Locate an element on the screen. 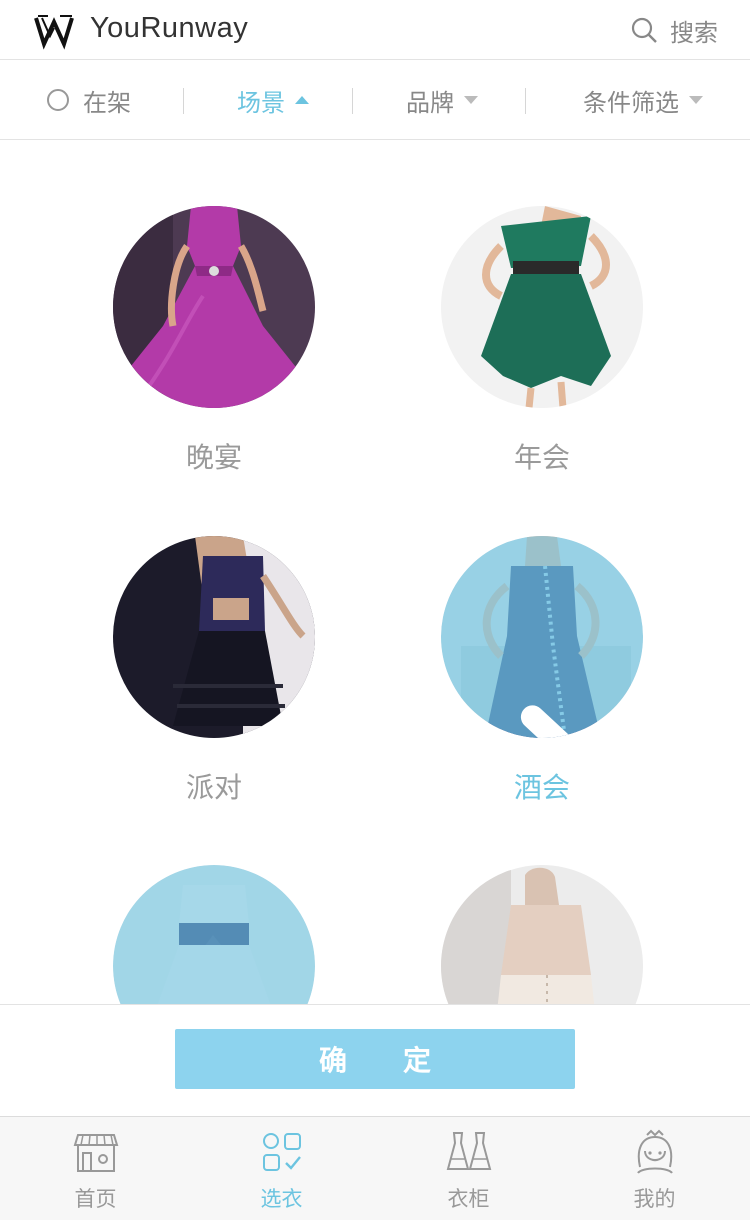 This screenshot has height=1220, width=750. filter-bar: 在架 场景 品牌 条件筛选 is located at coordinates (375, 100).